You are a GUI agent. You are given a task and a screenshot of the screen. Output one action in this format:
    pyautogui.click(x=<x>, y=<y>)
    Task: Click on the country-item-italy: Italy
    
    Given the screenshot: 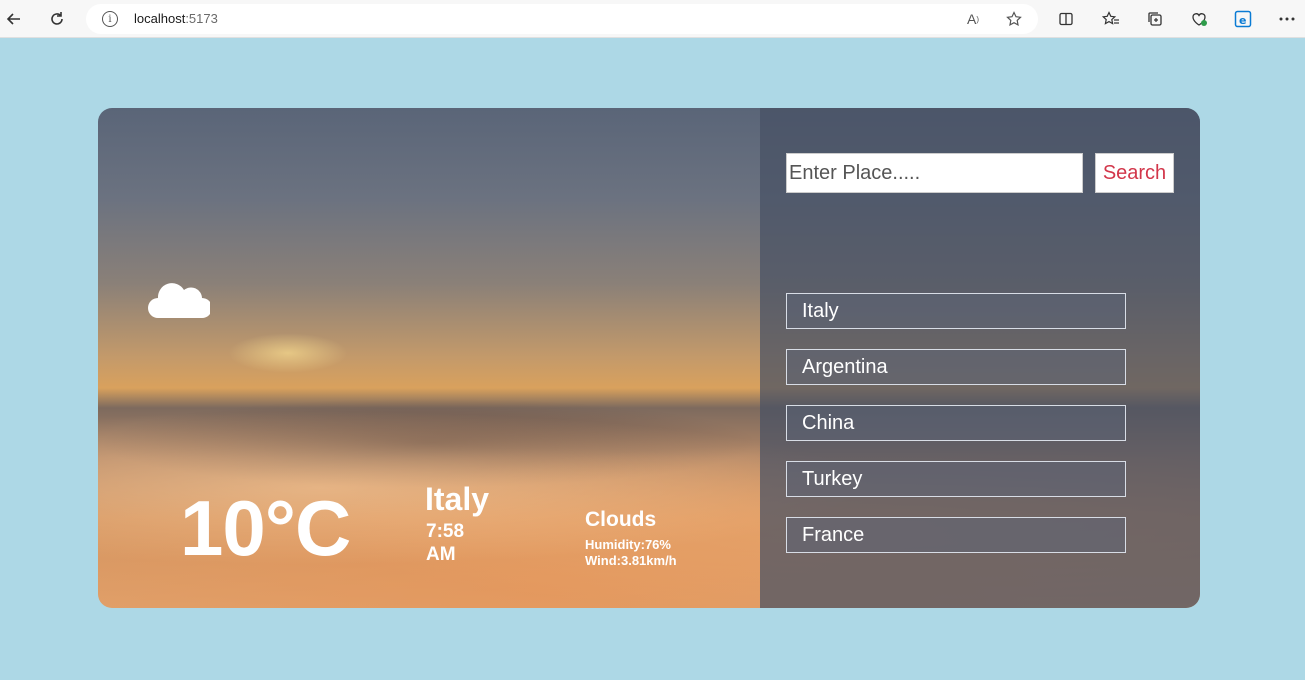 What is the action you would take?
    pyautogui.click(x=956, y=311)
    